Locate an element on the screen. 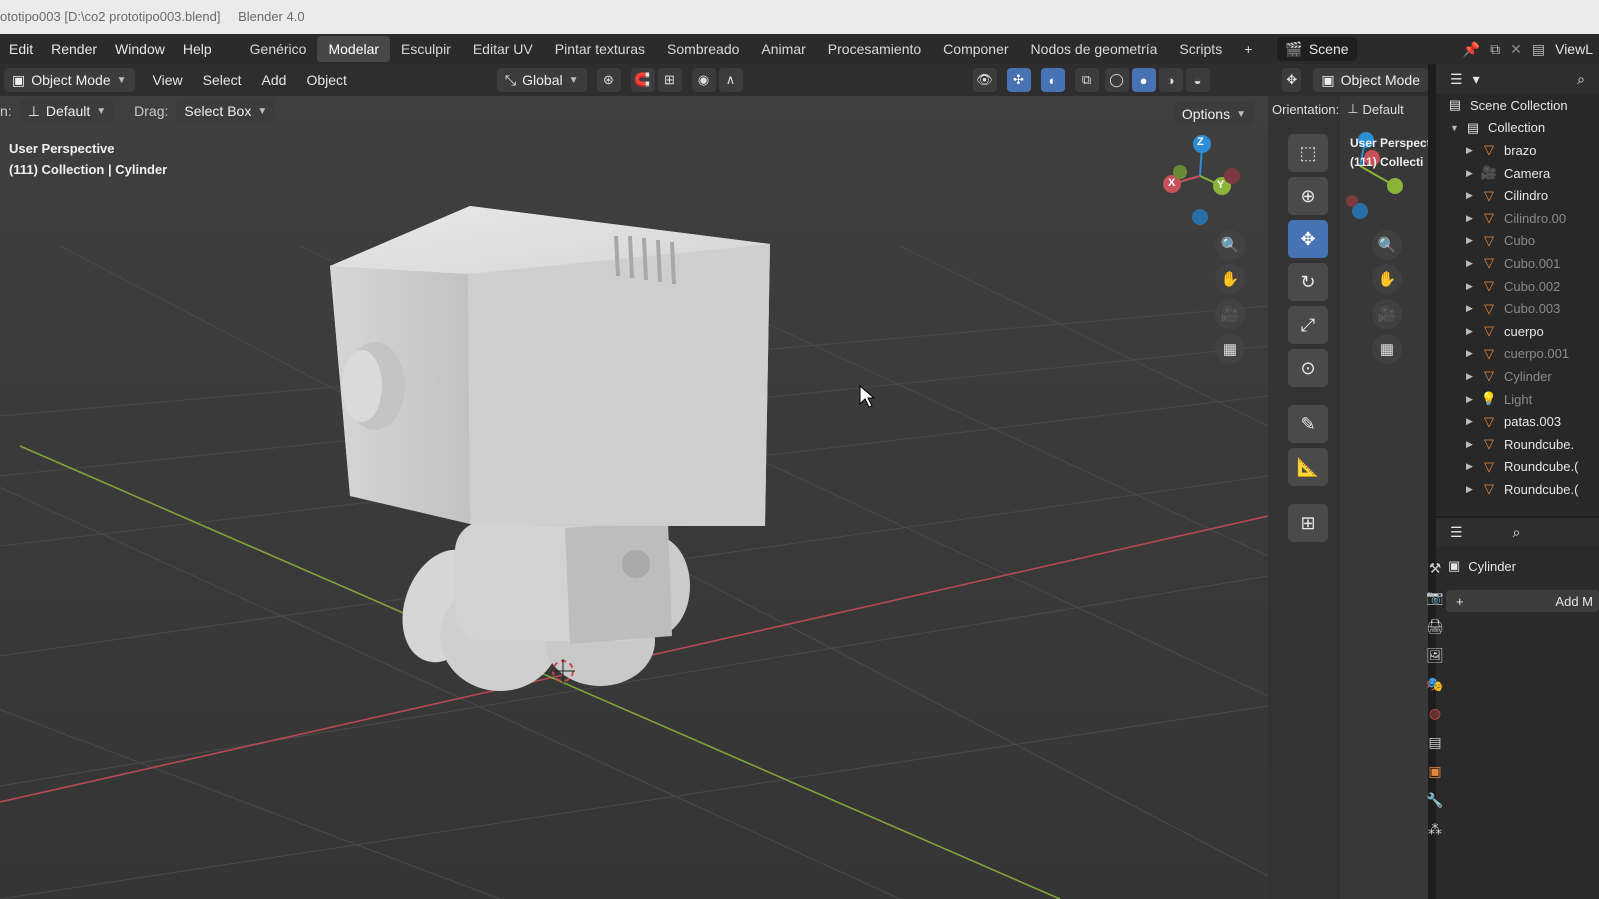 This screenshot has height=899, width=1599. outliner-item: ▶ ▽ Roundcube.( is located at coordinates (1517, 489).